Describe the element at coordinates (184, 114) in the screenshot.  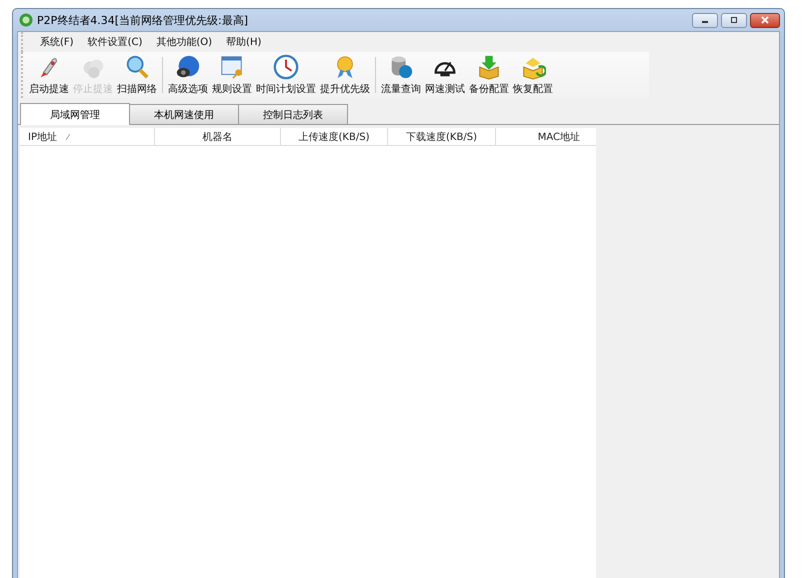
I see `tab: 本机网速使用` at that location.